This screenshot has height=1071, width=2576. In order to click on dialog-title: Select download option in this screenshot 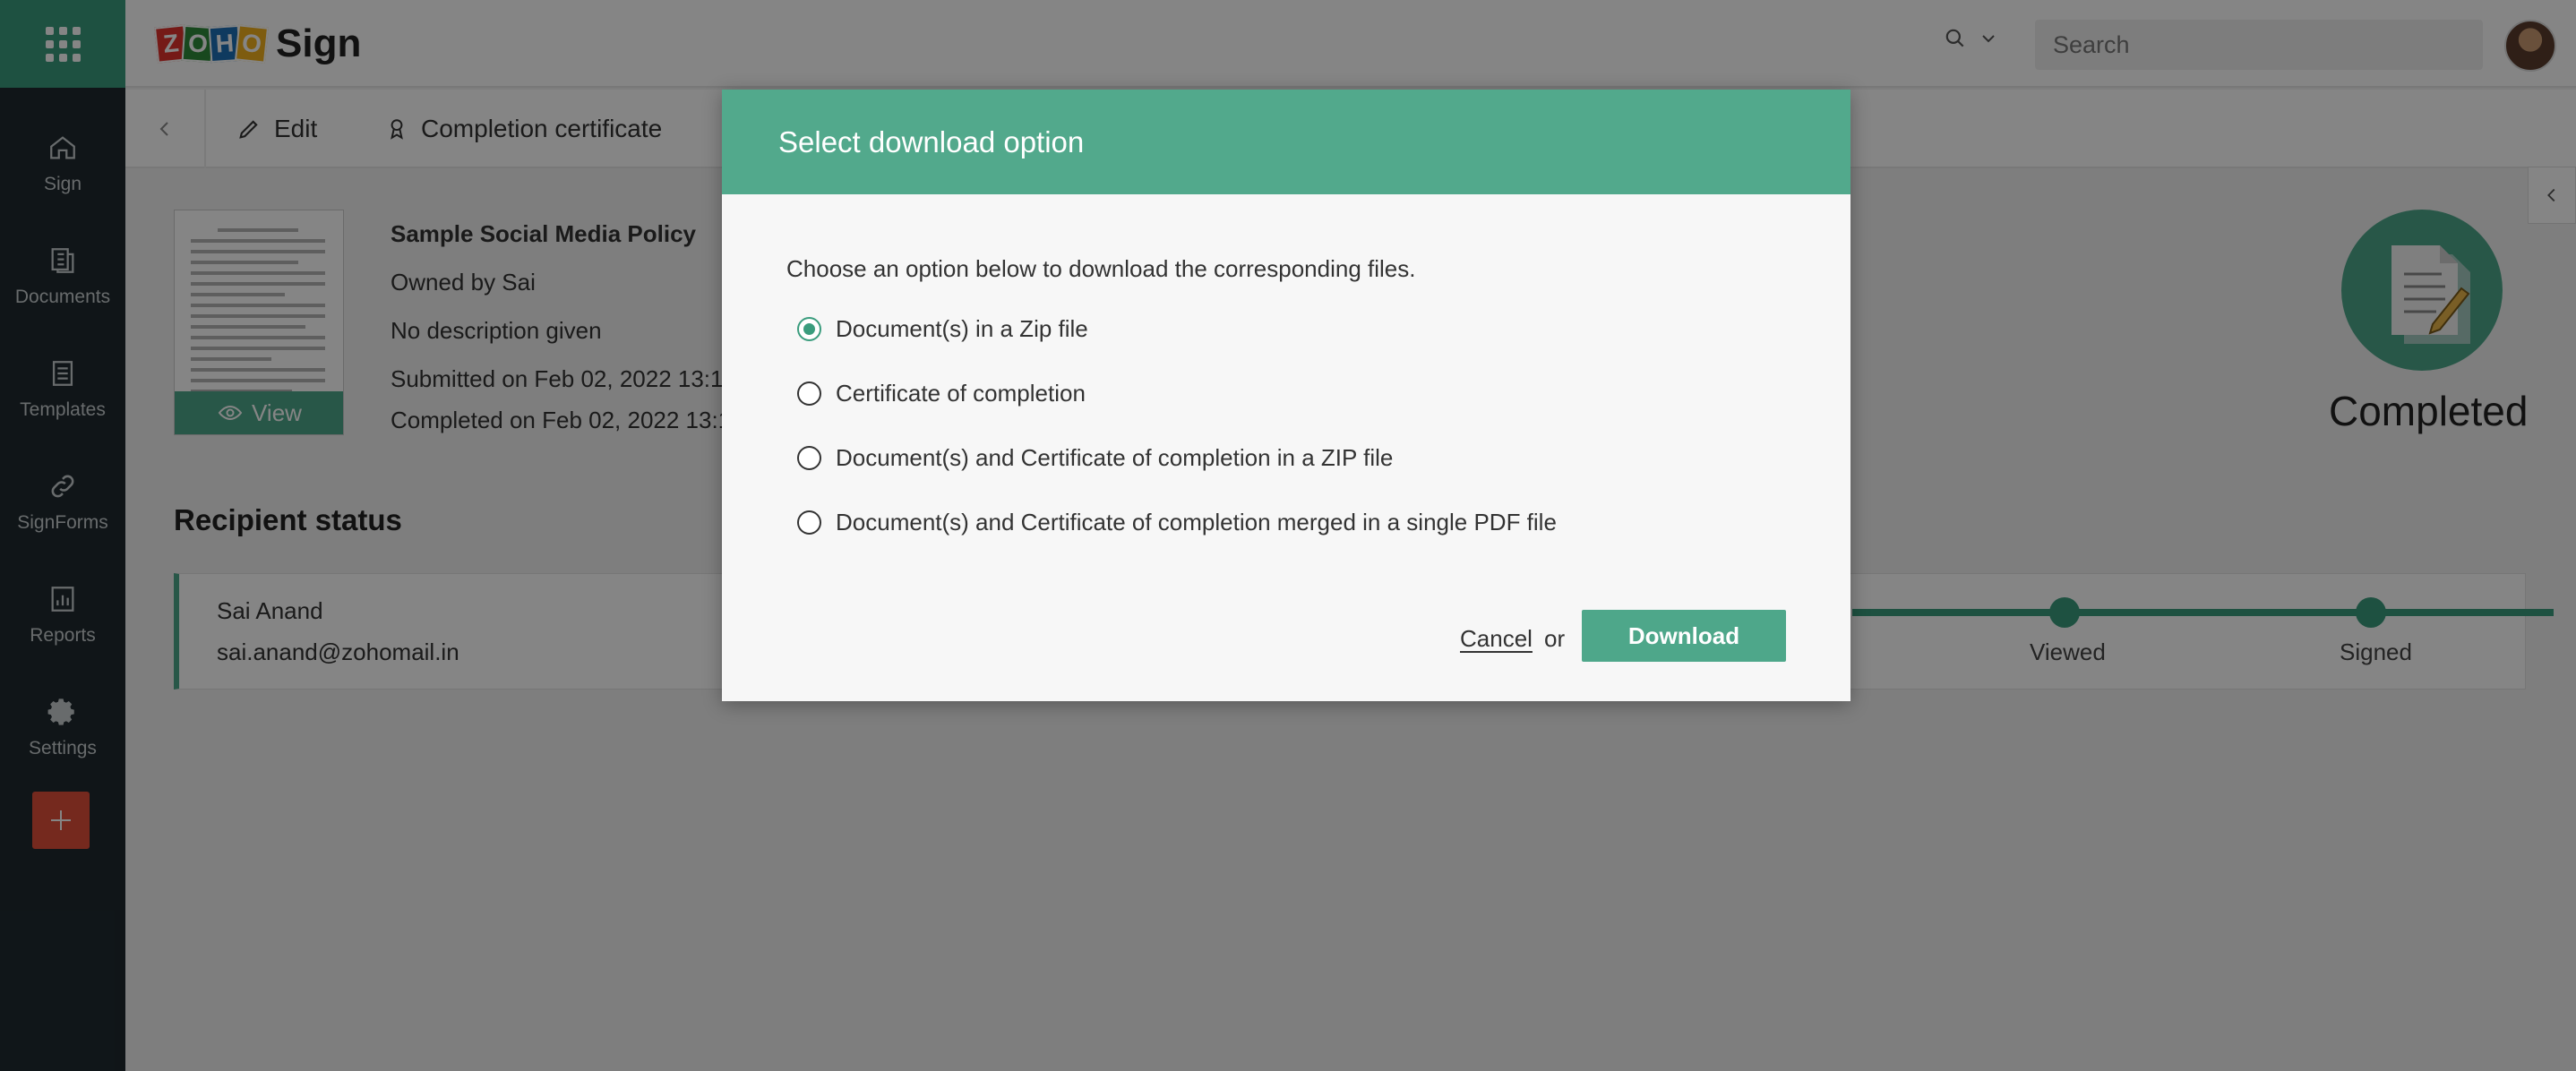, I will do `click(931, 142)`.